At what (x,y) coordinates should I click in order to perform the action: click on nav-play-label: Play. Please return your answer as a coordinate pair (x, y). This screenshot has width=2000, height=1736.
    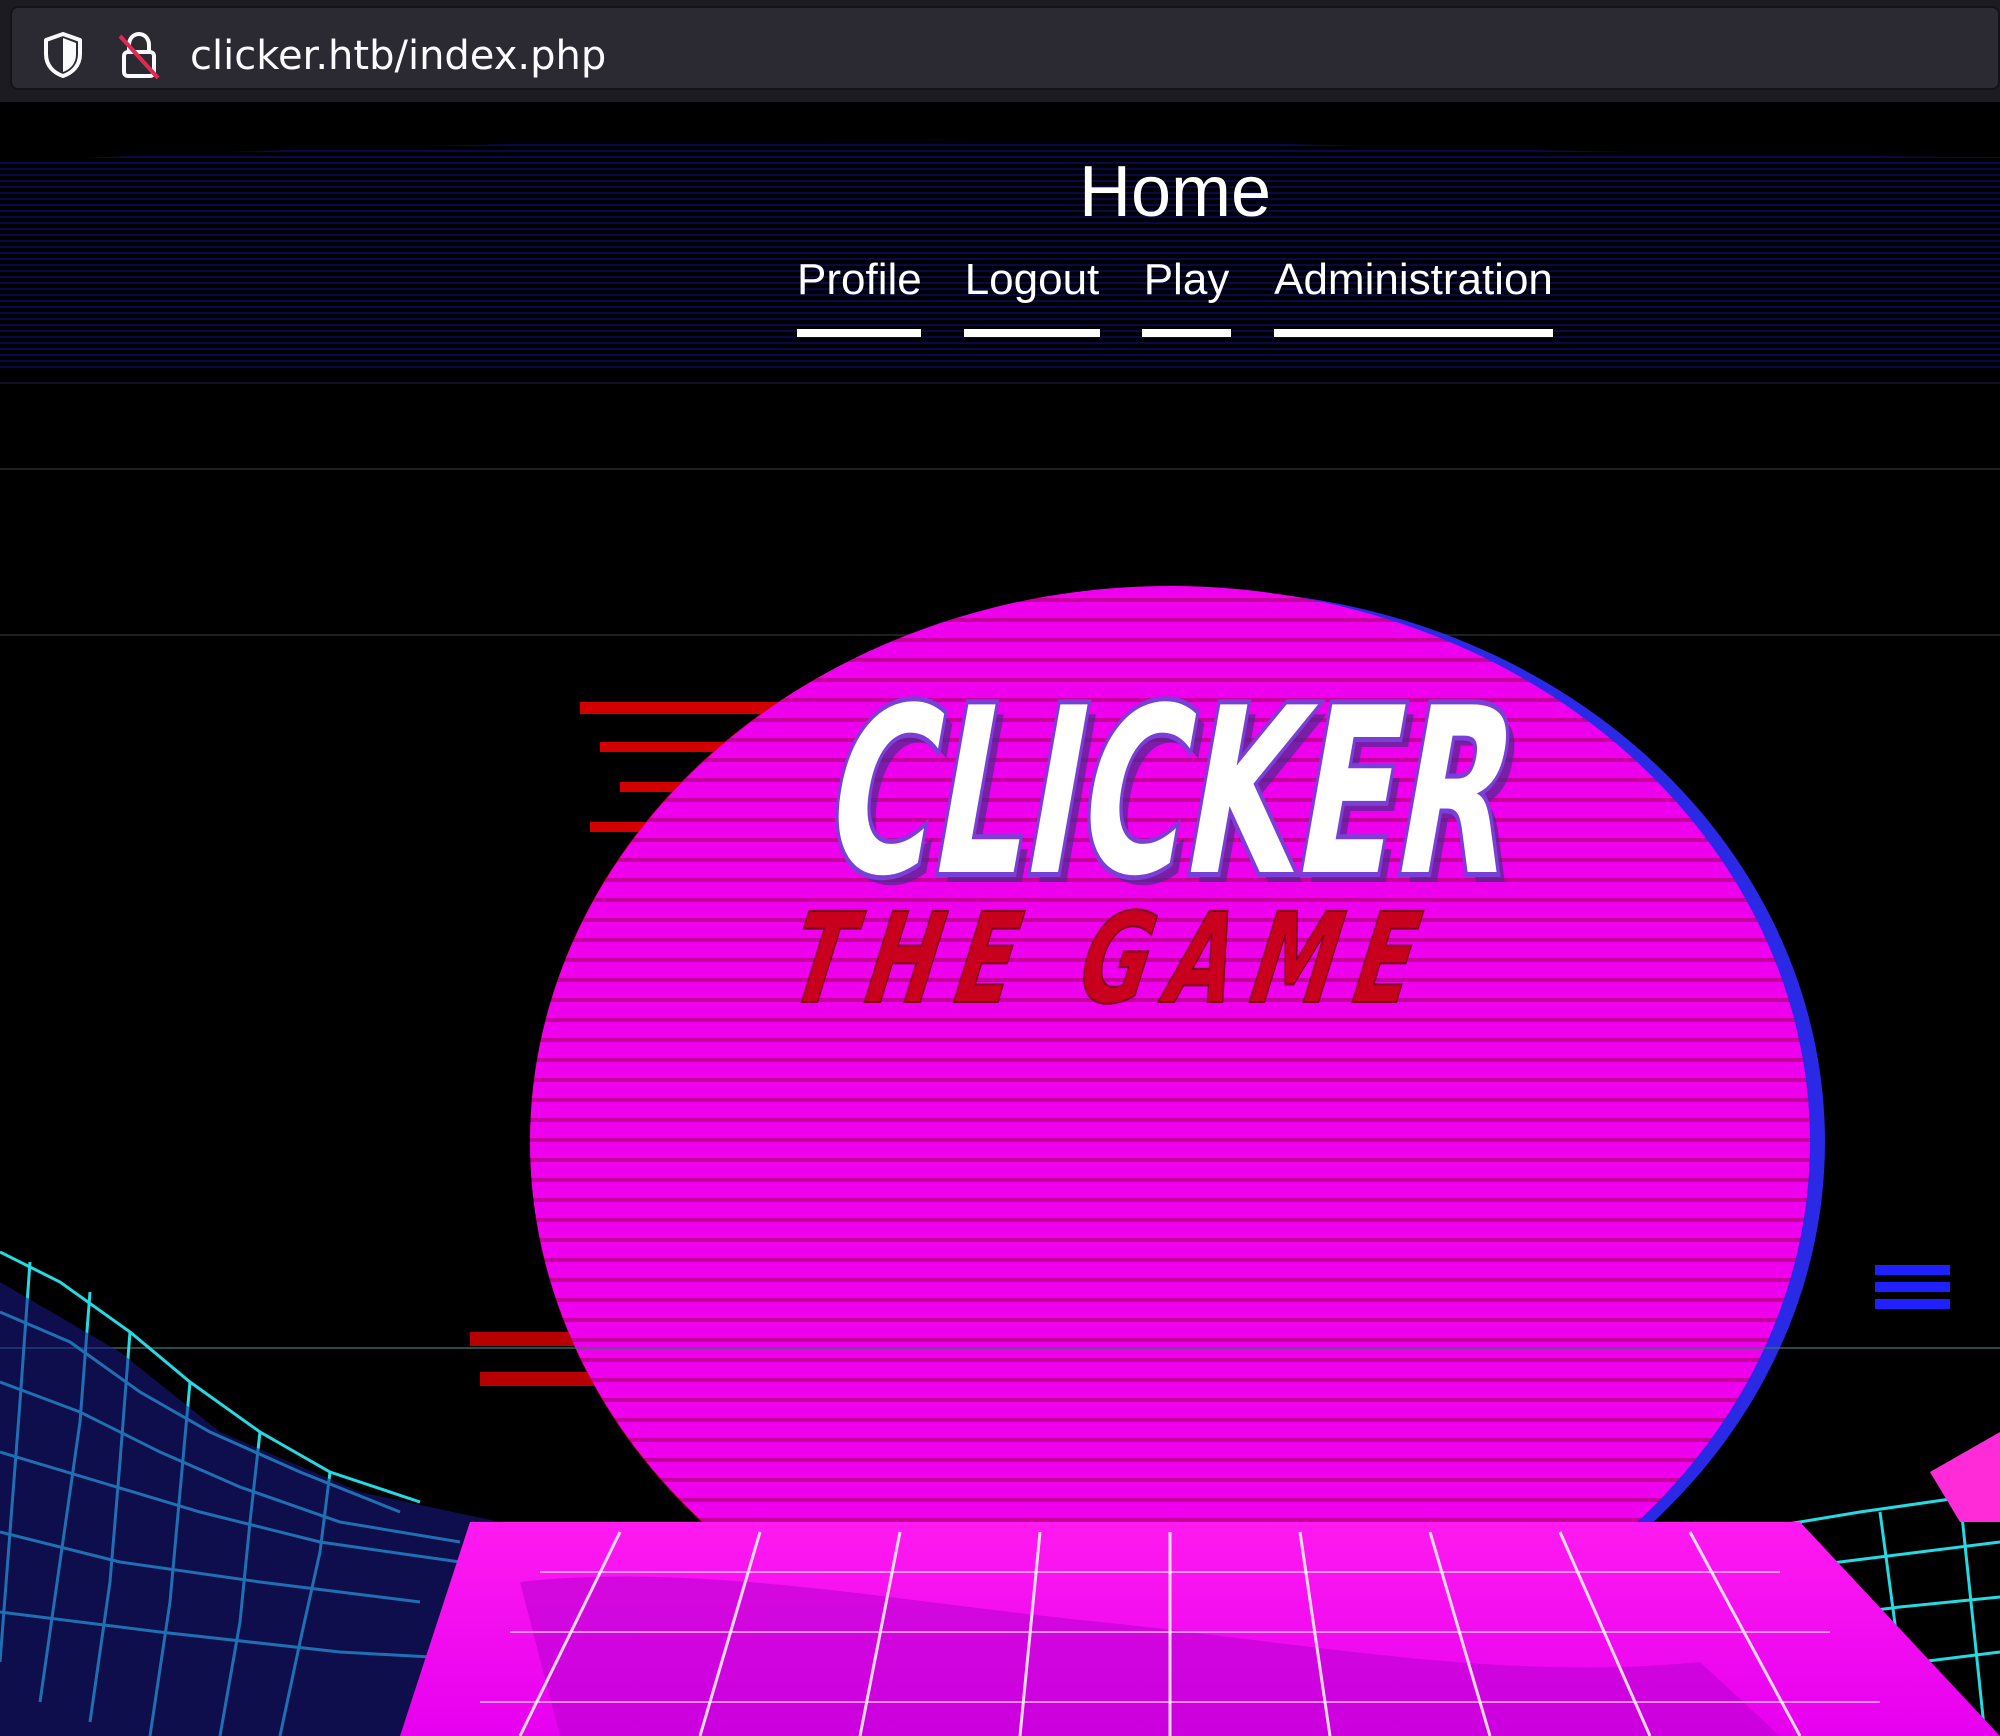
    Looking at the image, I should click on (1186, 279).